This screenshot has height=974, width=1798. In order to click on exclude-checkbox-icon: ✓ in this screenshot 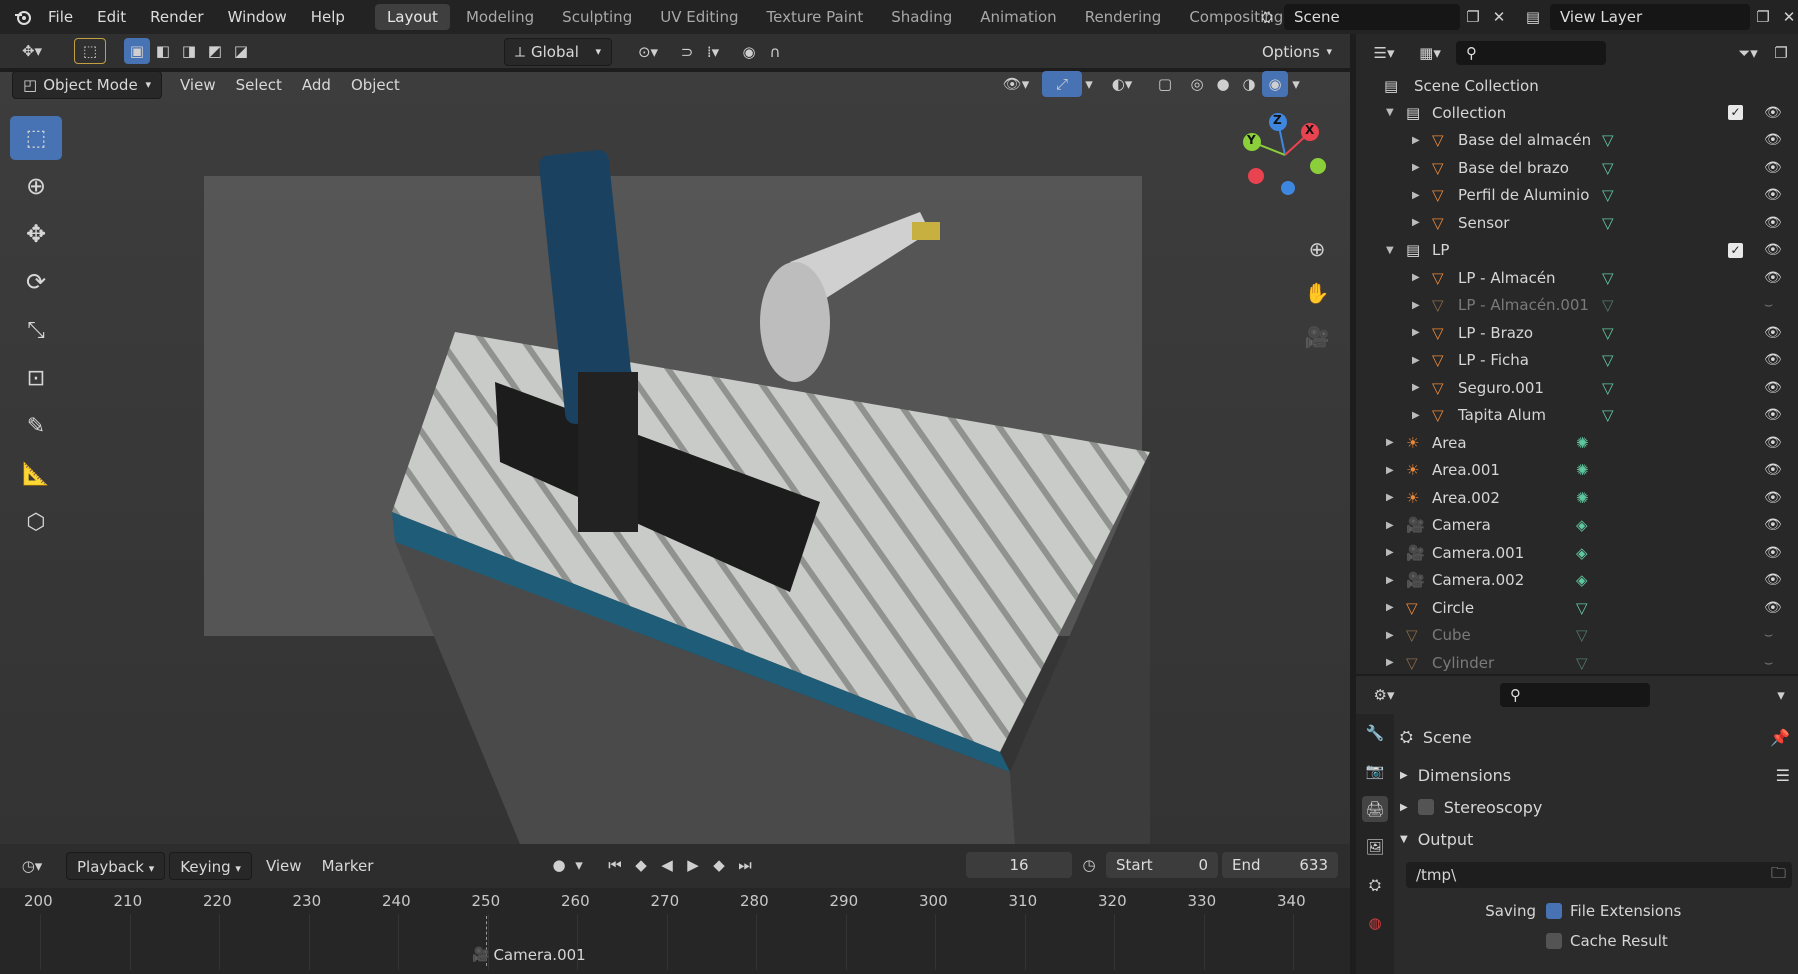, I will do `click(1735, 112)`.